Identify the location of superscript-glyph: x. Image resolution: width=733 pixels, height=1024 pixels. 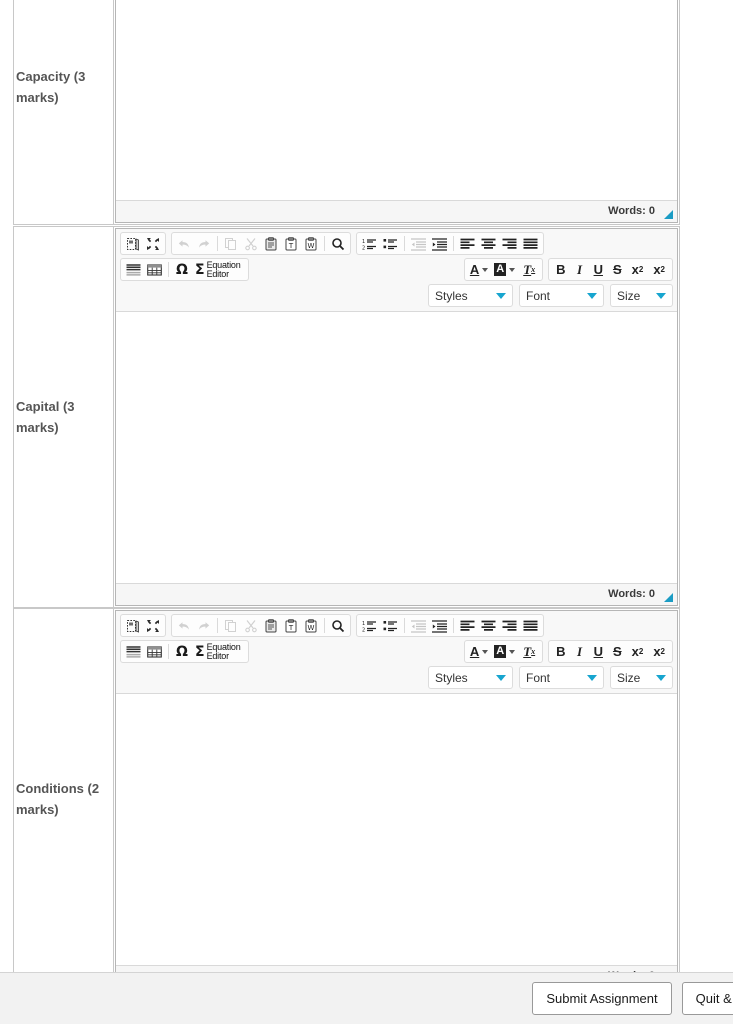
(657, 651).